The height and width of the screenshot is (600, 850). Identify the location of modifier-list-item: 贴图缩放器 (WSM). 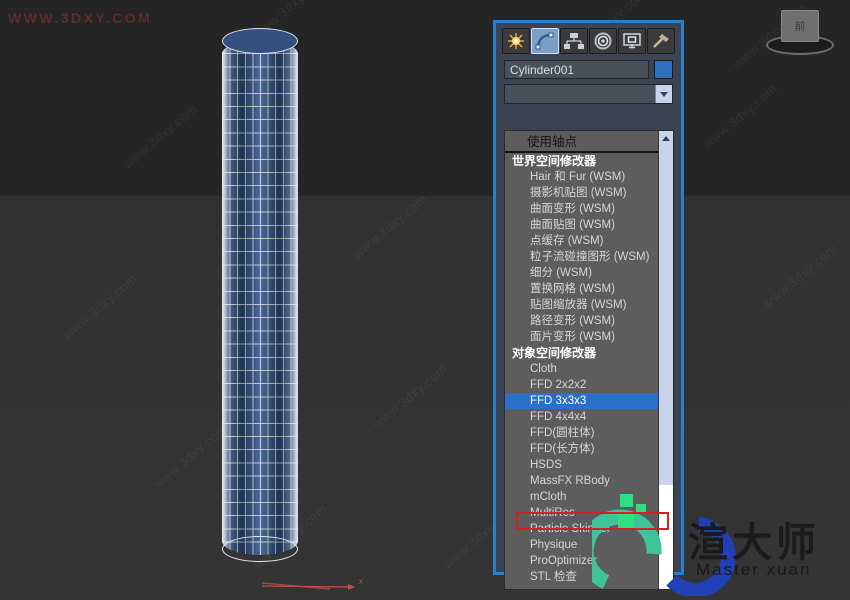
(581, 305).